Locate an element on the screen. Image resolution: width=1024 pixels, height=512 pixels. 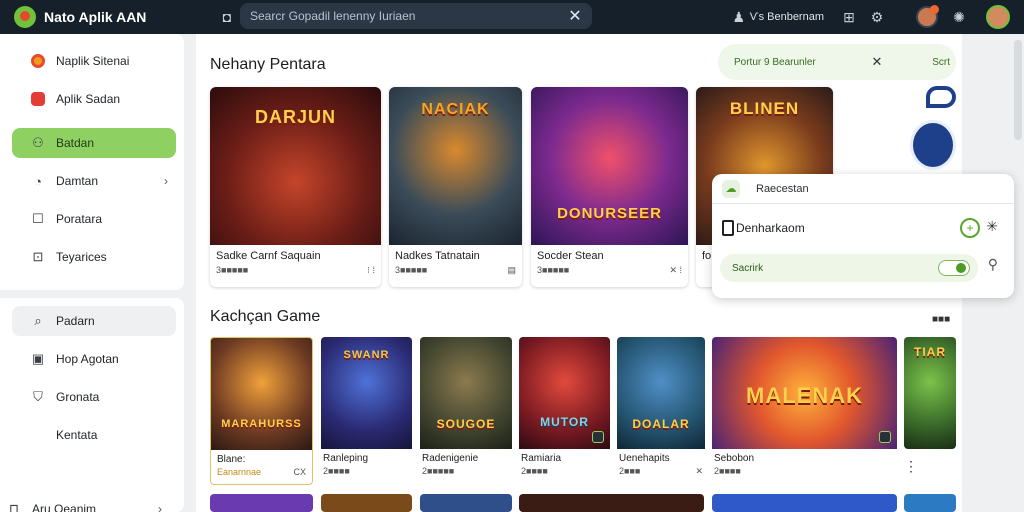
game-title: Ramiaria is located at coordinates (541, 458).